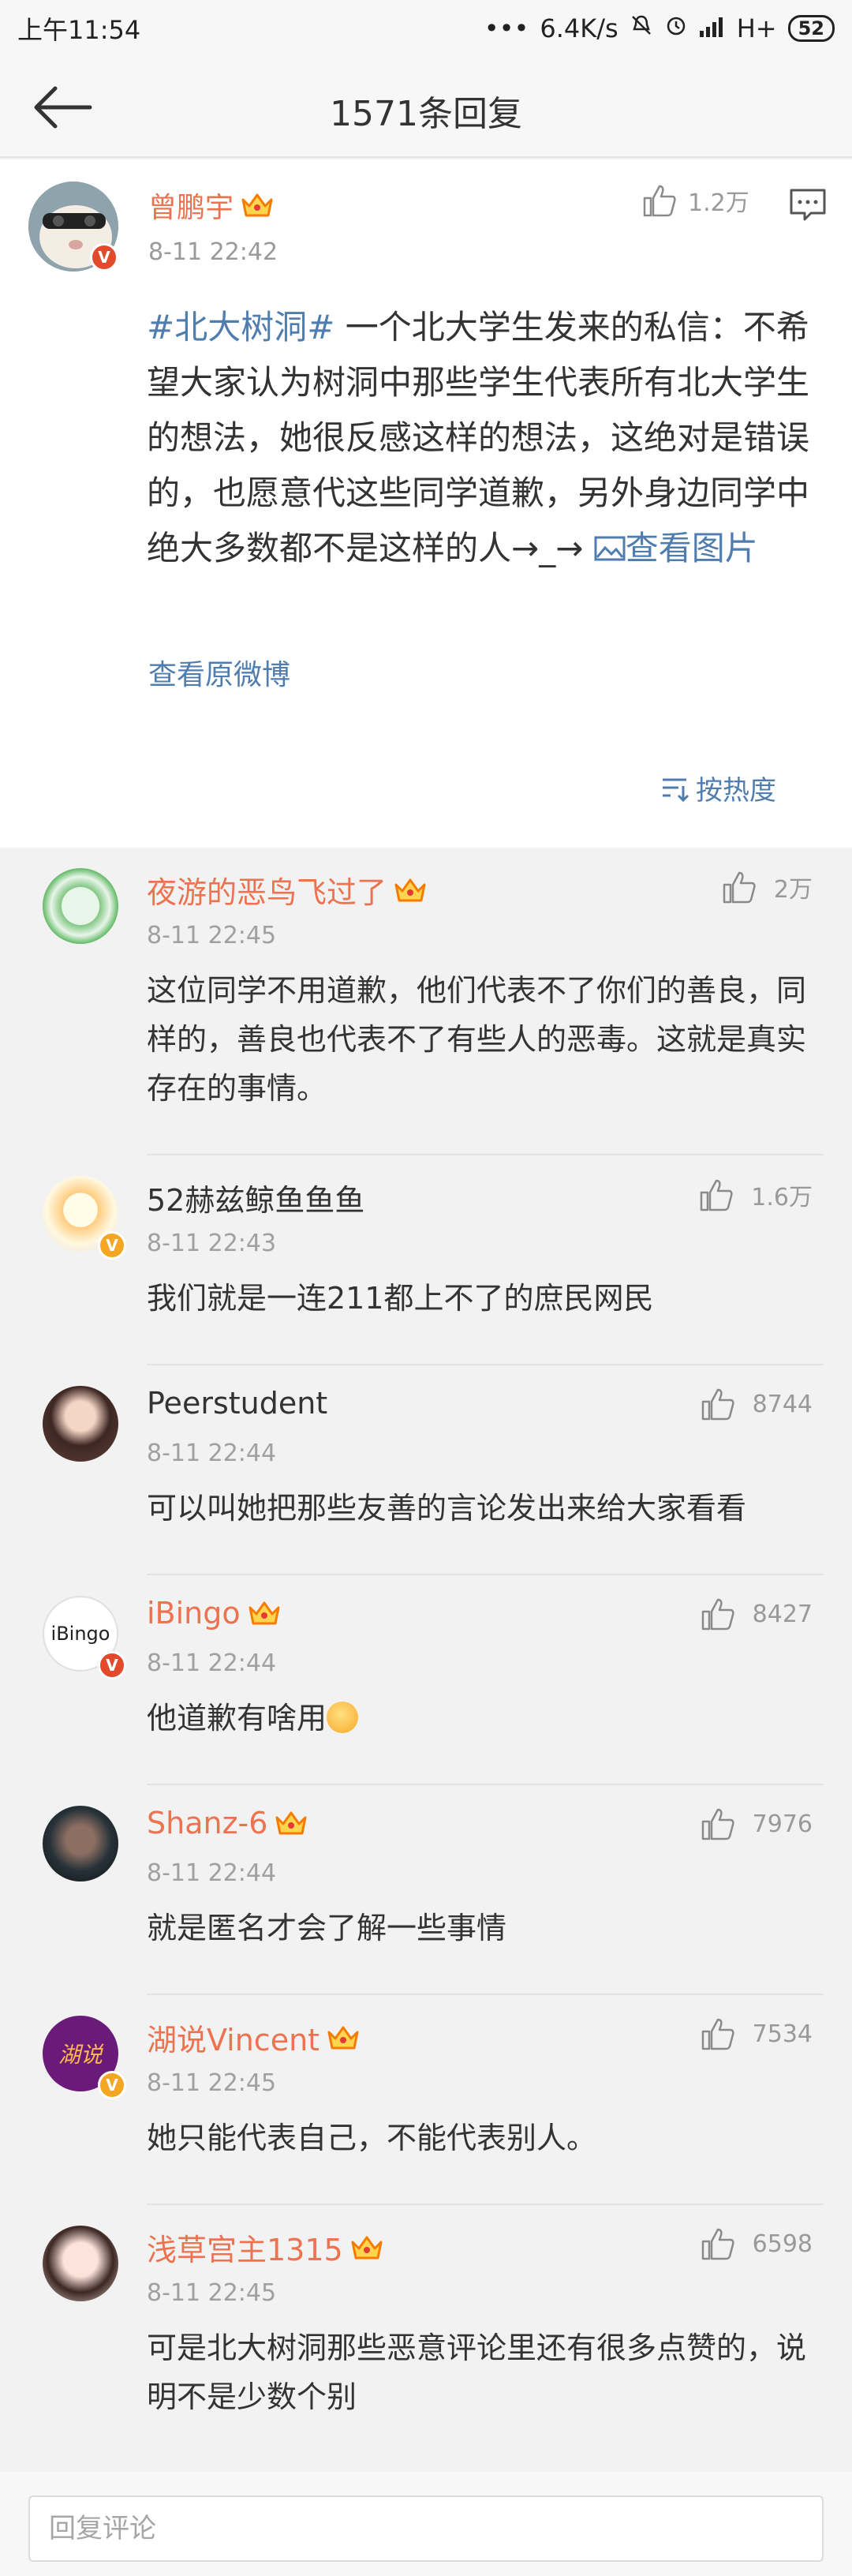  What do you see at coordinates (208, 1823) in the screenshot?
I see `commenter-name: Shanz-6` at bounding box center [208, 1823].